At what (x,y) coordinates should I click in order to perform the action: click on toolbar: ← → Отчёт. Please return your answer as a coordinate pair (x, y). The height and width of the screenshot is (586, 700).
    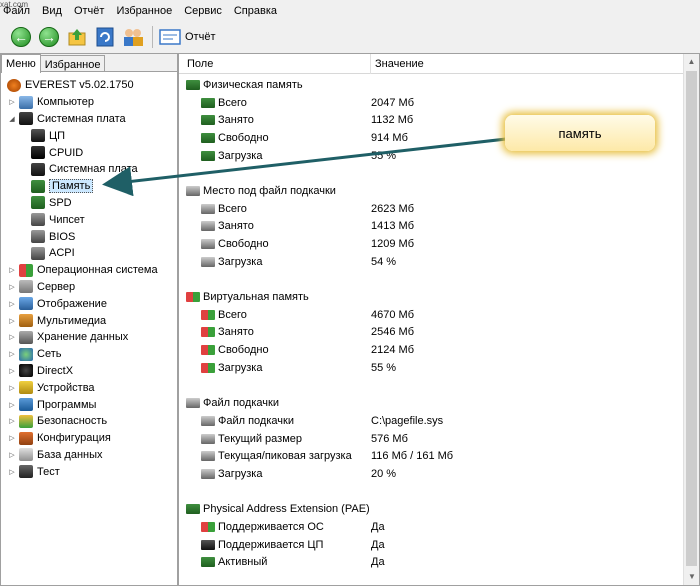
    Looking at the image, I should click on (350, 37).